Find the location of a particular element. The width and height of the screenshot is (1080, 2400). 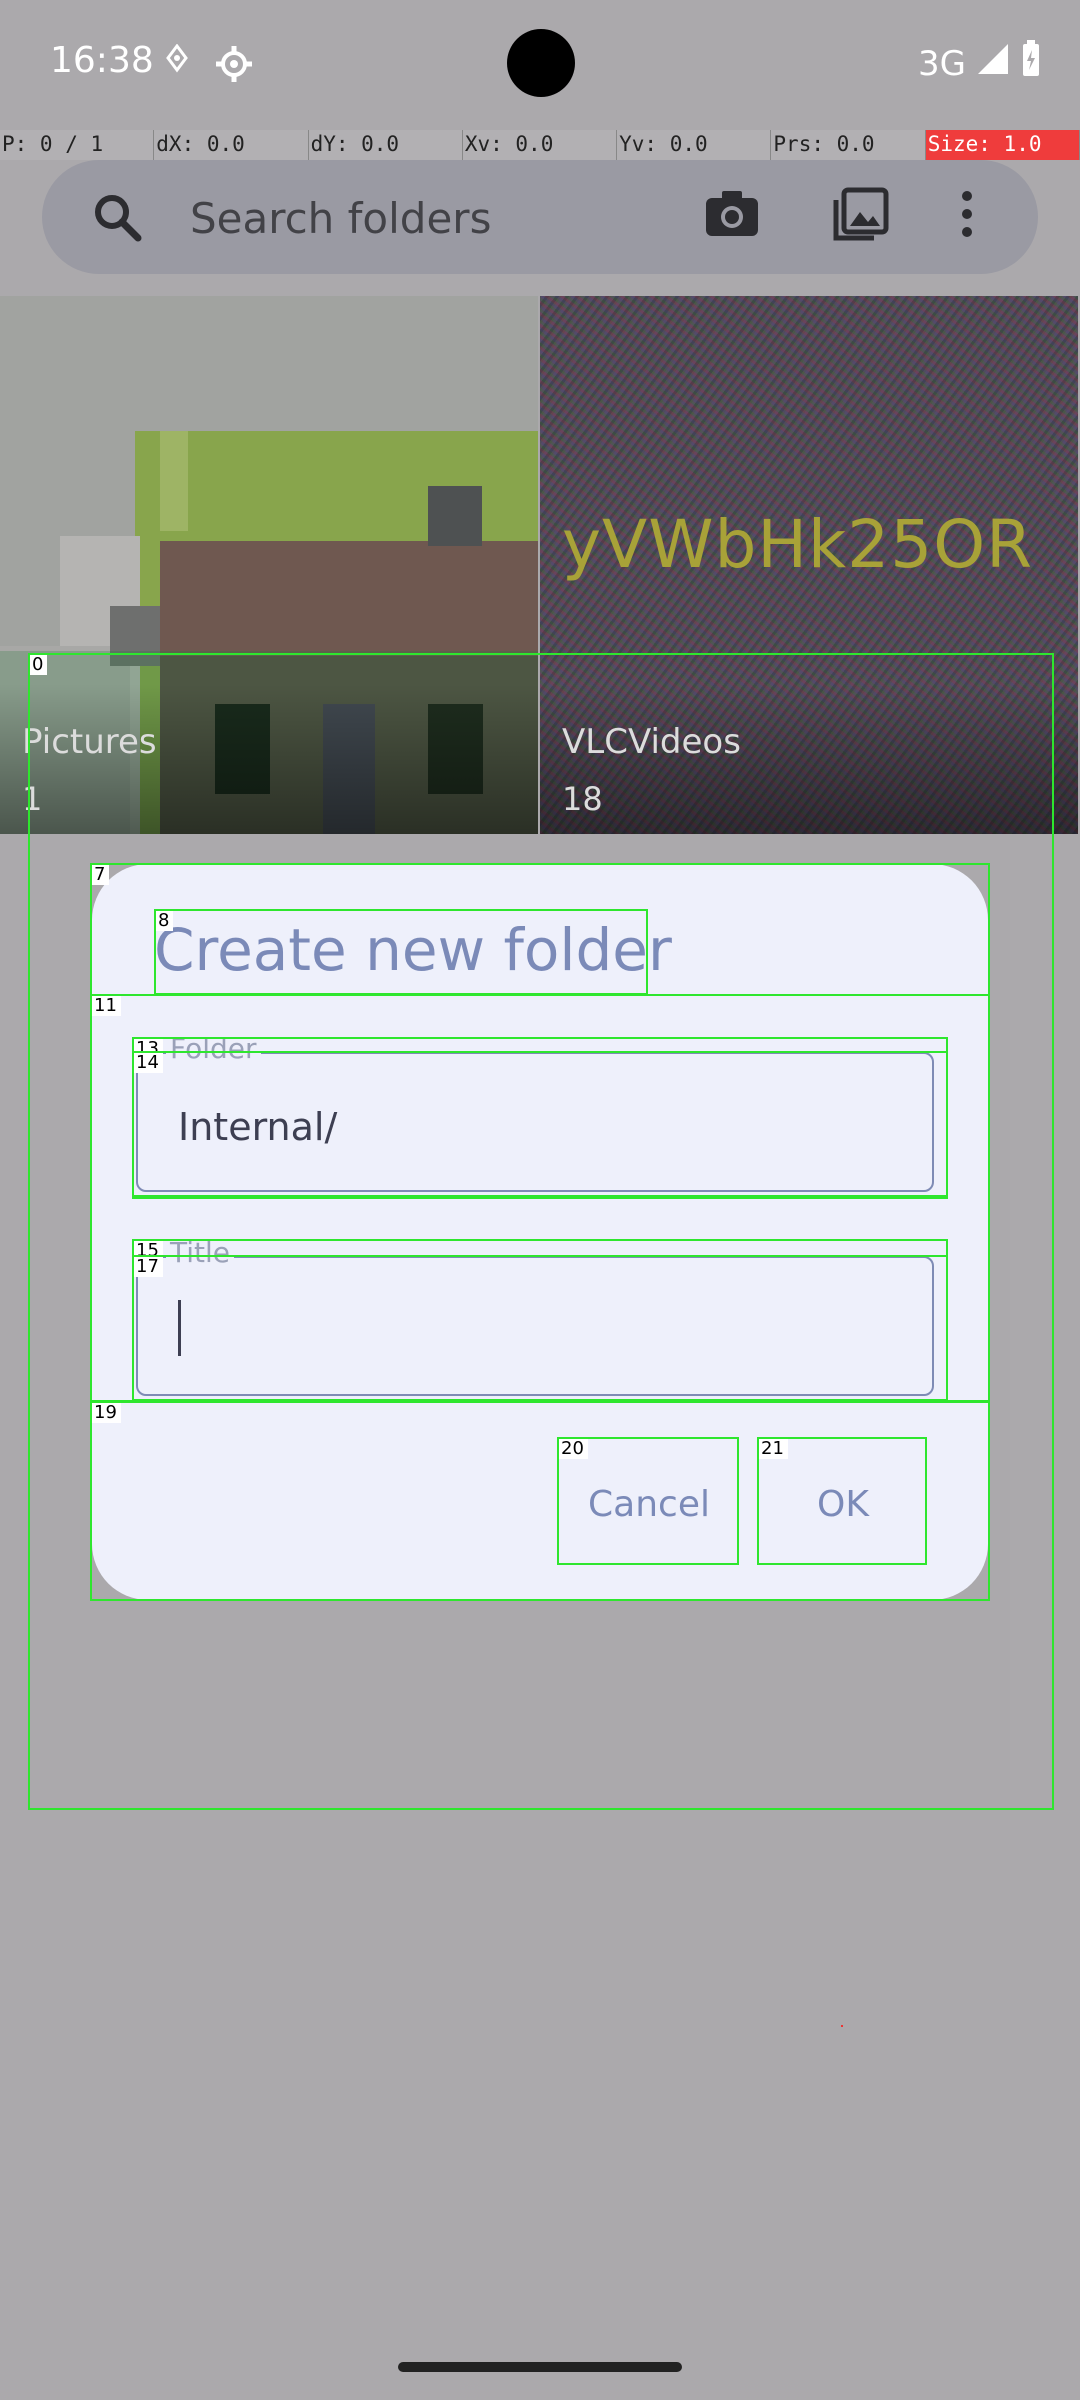

debug-pointer: P: 0 / 1 is located at coordinates (77, 145).